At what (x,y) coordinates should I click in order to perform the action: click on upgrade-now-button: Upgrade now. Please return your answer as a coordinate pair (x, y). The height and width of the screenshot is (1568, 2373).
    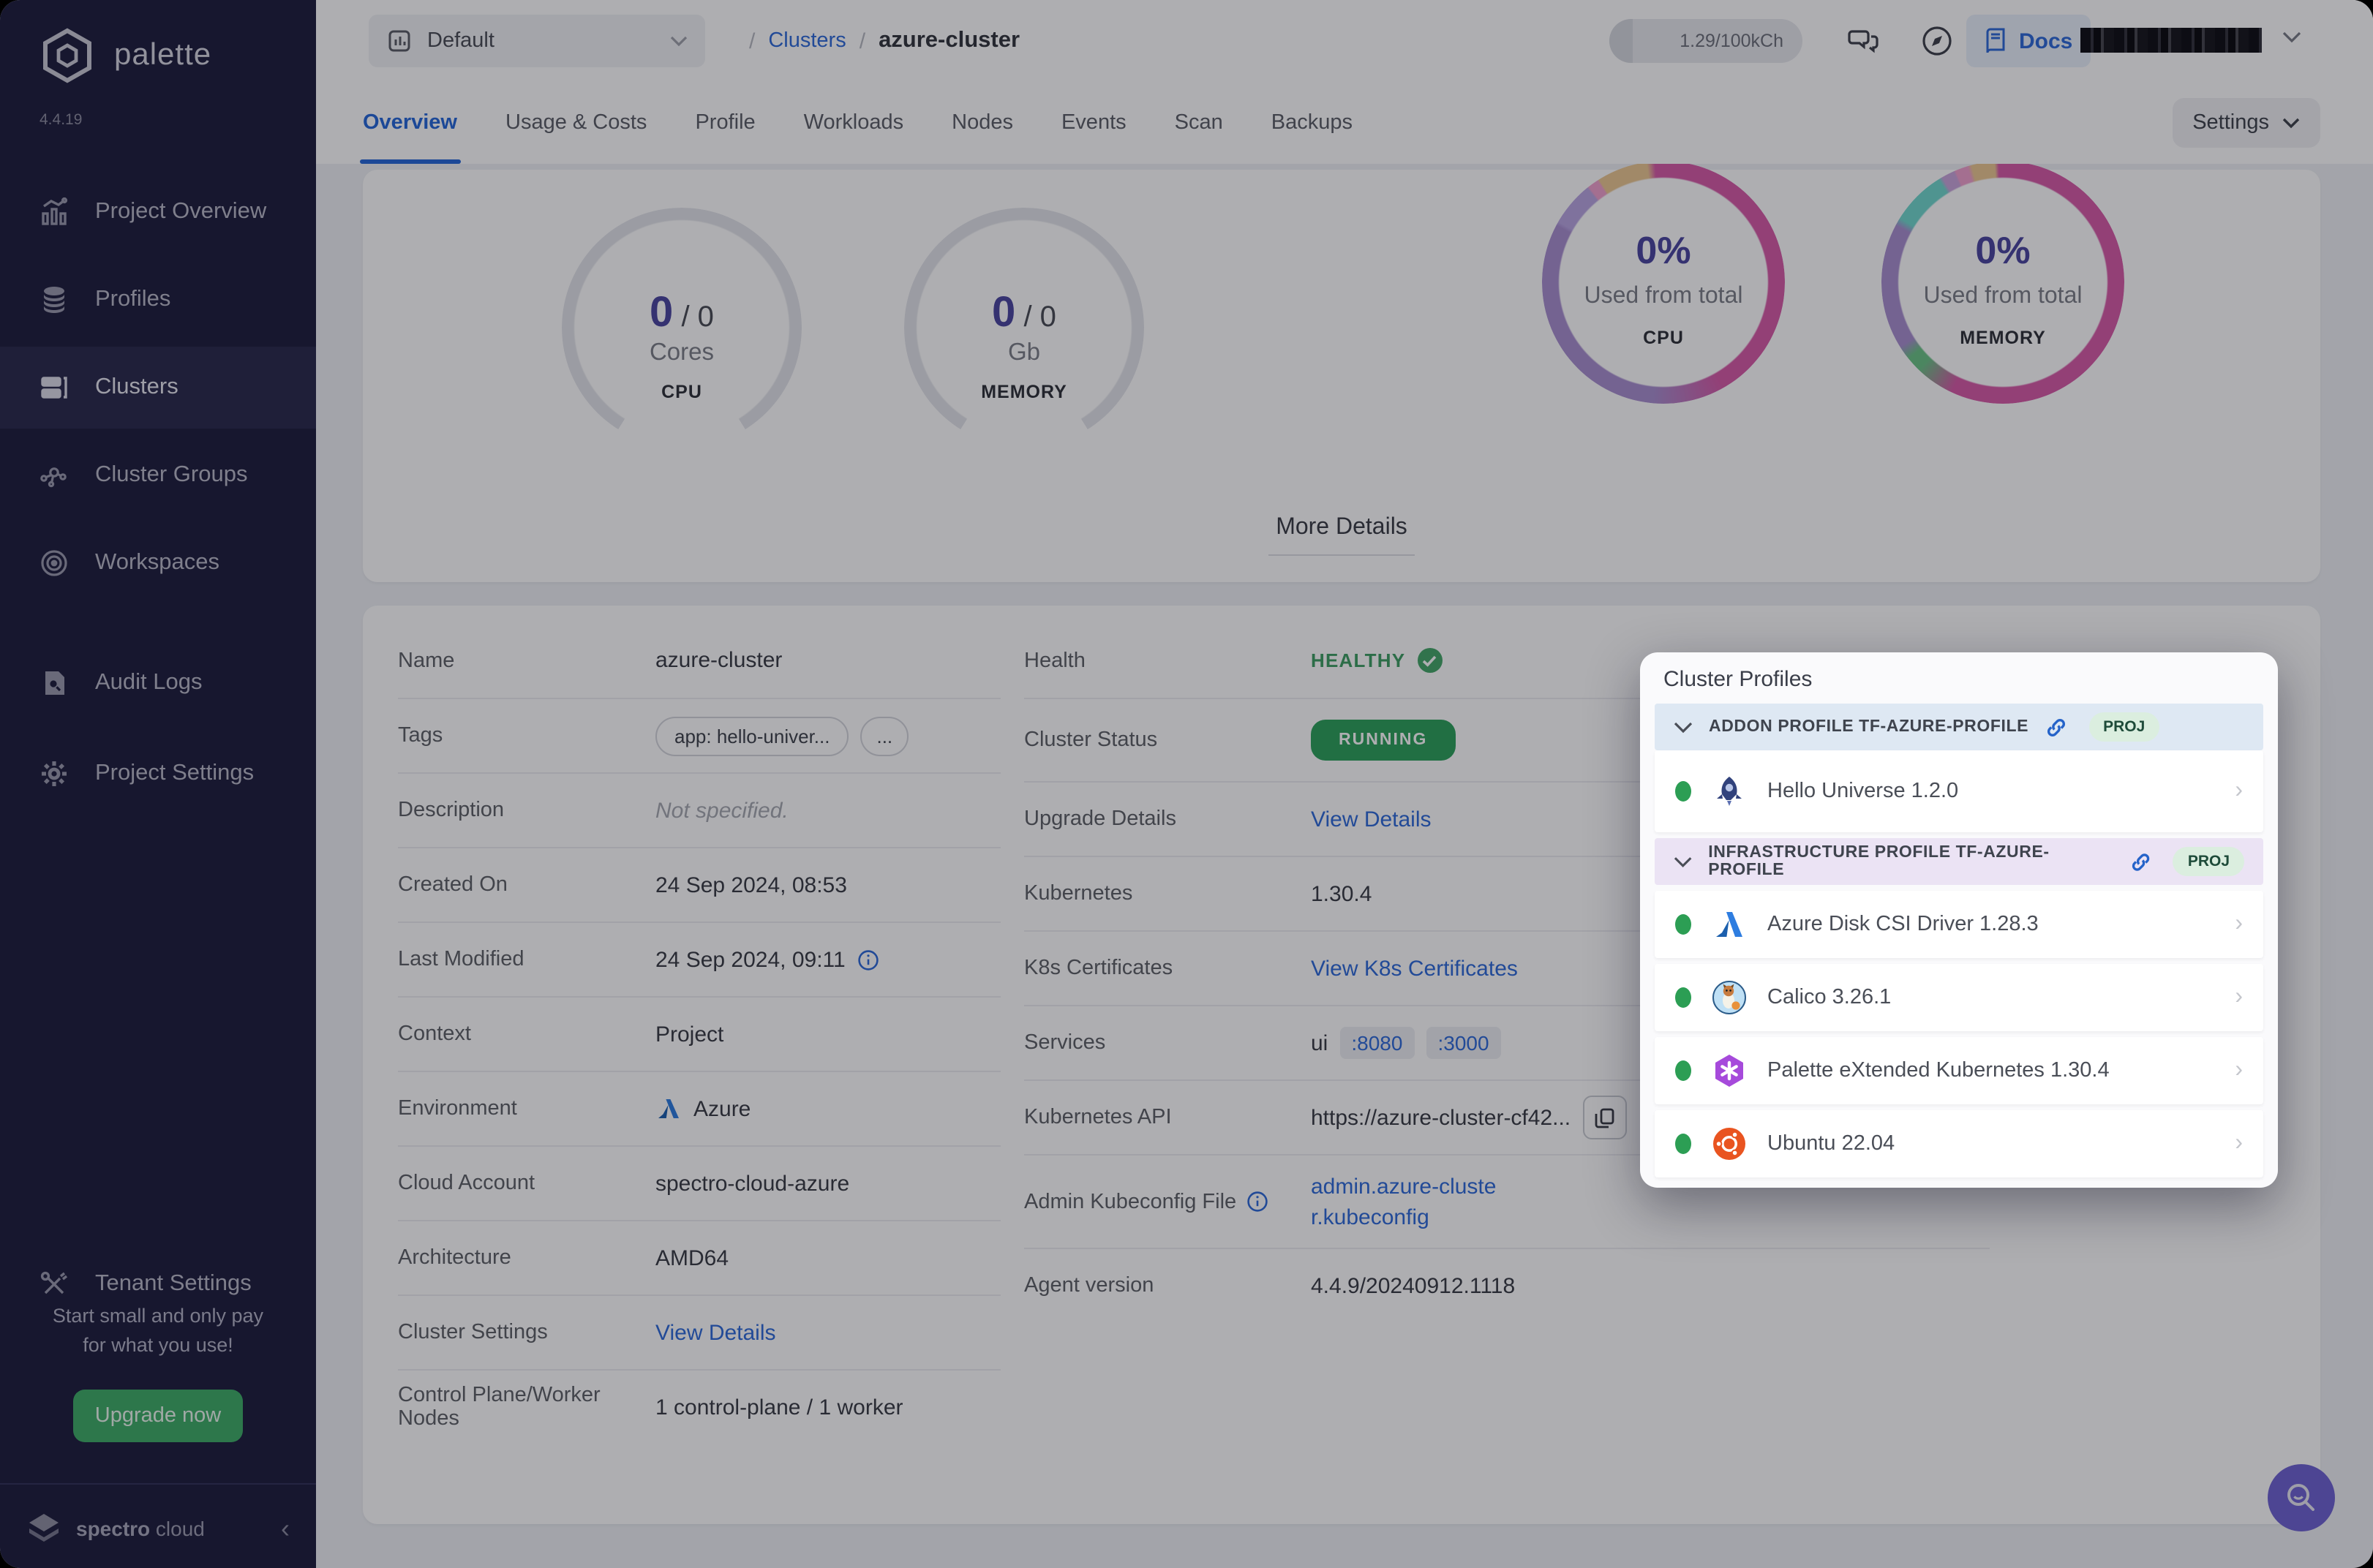
    Looking at the image, I should click on (158, 1416).